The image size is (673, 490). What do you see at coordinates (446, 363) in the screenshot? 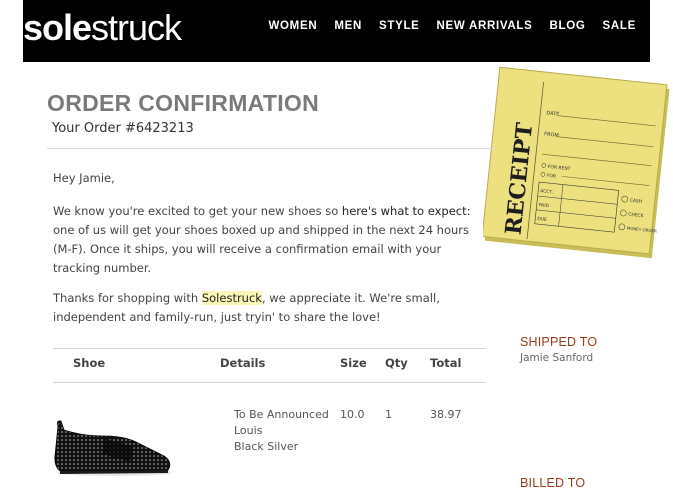
I see `col-header-total: Total` at bounding box center [446, 363].